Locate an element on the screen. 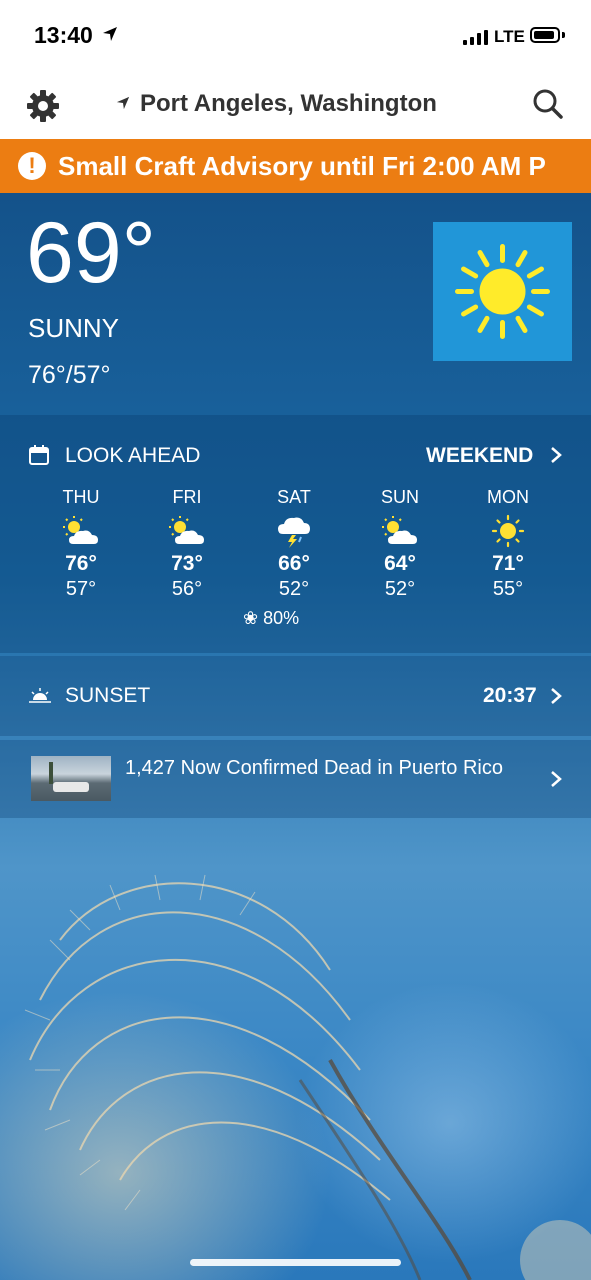 The image size is (591, 1280). status-time: 13:40 is located at coordinates (63, 35).